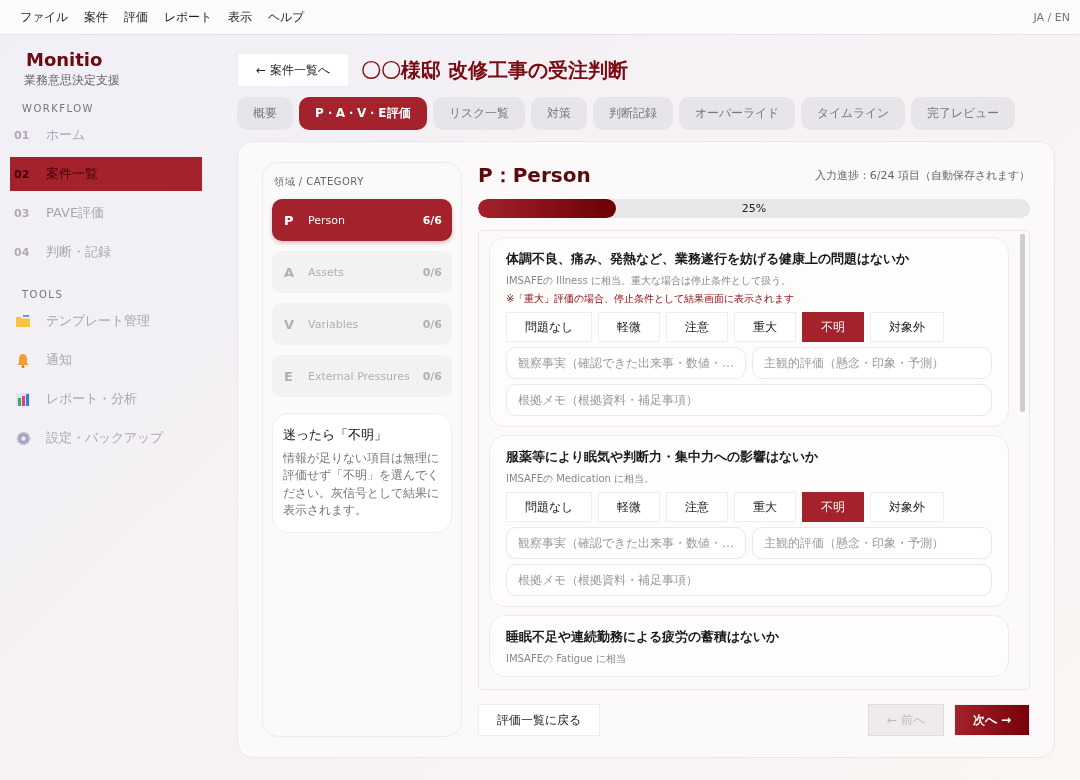  What do you see at coordinates (240, 17) in the screenshot?
I see `menu-item: 表示` at bounding box center [240, 17].